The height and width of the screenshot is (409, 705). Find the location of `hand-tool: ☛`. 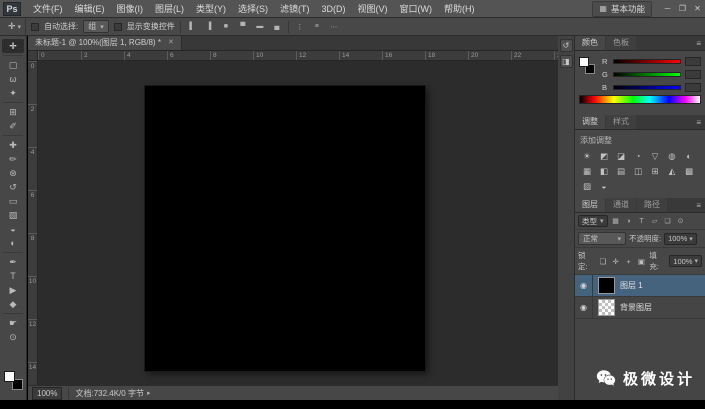

hand-tool: ☛ is located at coordinates (13, 323).